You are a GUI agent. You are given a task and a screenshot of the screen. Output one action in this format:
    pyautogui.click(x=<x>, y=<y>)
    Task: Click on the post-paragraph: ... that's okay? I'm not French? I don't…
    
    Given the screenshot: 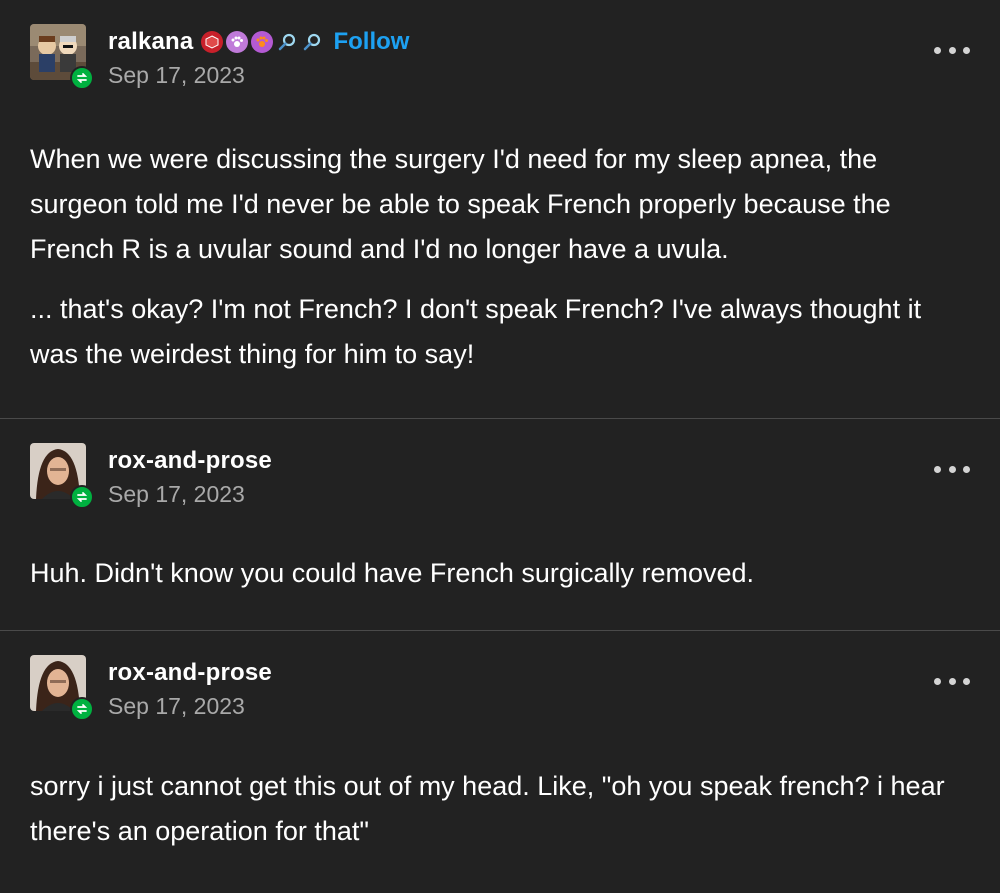 What is the action you would take?
    pyautogui.click(x=476, y=331)
    